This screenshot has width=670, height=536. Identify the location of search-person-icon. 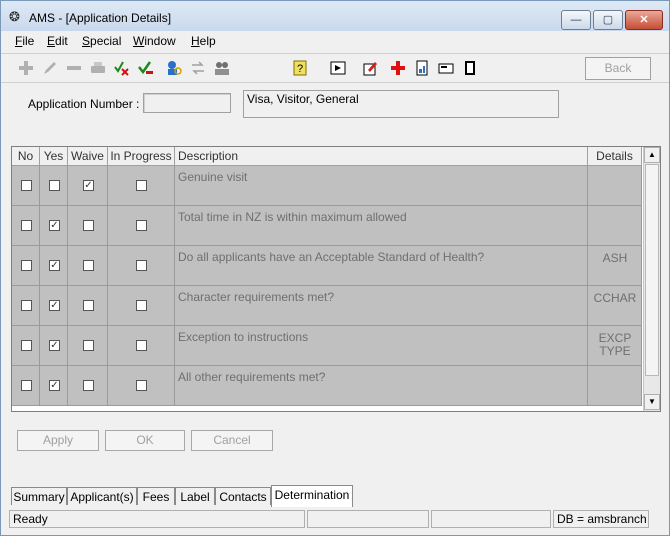
(175, 68).